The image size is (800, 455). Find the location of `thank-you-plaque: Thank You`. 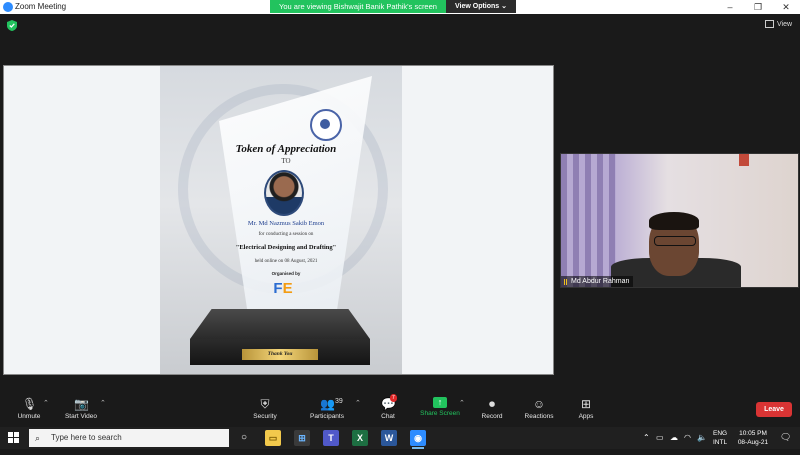

thank-you-plaque: Thank You is located at coordinates (280, 354).